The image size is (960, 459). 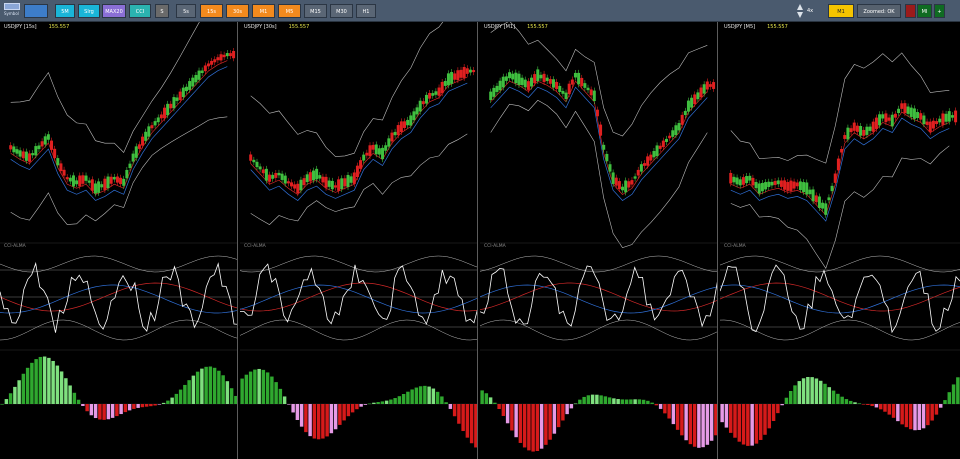 I want to click on tf-h1-button: H1, so click(x=366, y=11).